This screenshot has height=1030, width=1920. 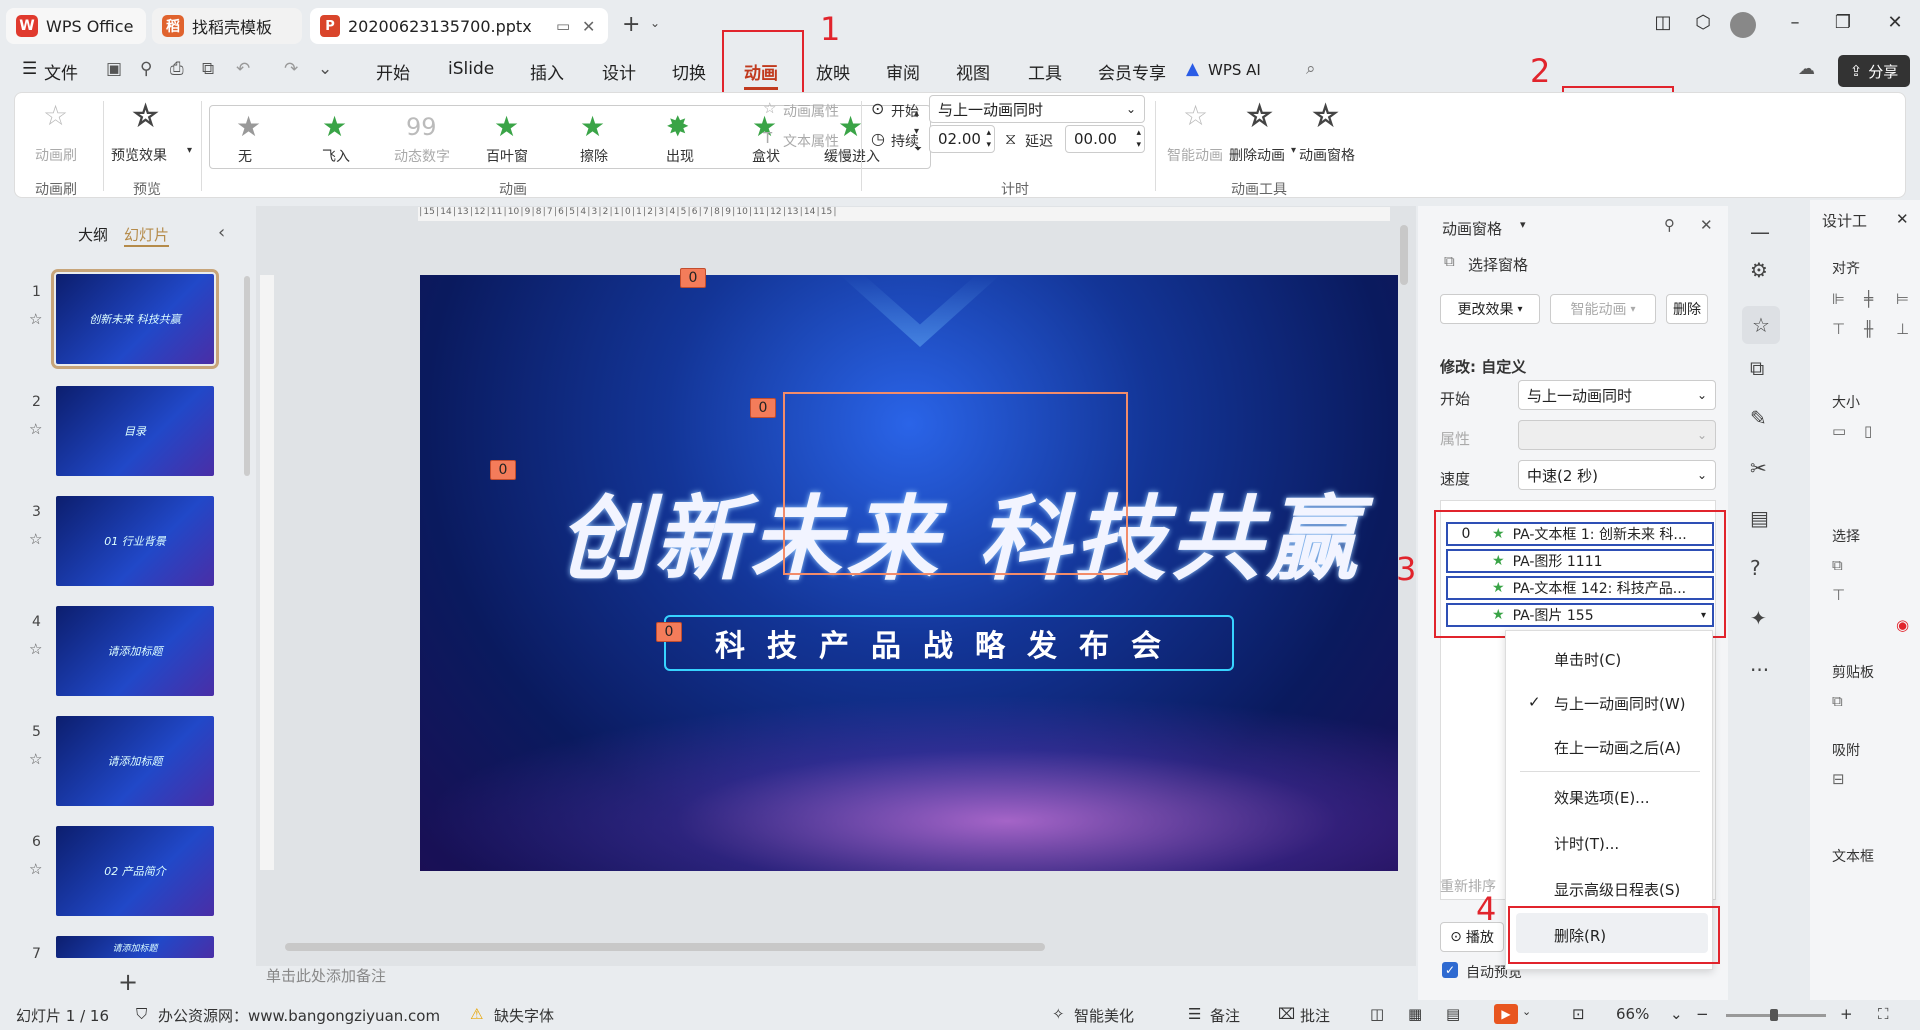 I want to click on smart-anim-button: 智能动画, so click(x=1195, y=155).